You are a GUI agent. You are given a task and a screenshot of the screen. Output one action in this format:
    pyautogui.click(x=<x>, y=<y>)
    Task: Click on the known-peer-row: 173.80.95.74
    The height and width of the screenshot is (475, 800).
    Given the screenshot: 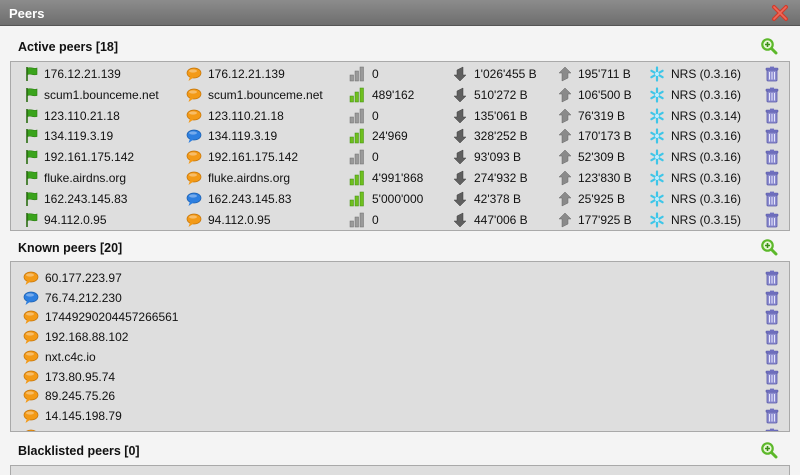 What is the action you would take?
    pyautogui.click(x=400, y=377)
    